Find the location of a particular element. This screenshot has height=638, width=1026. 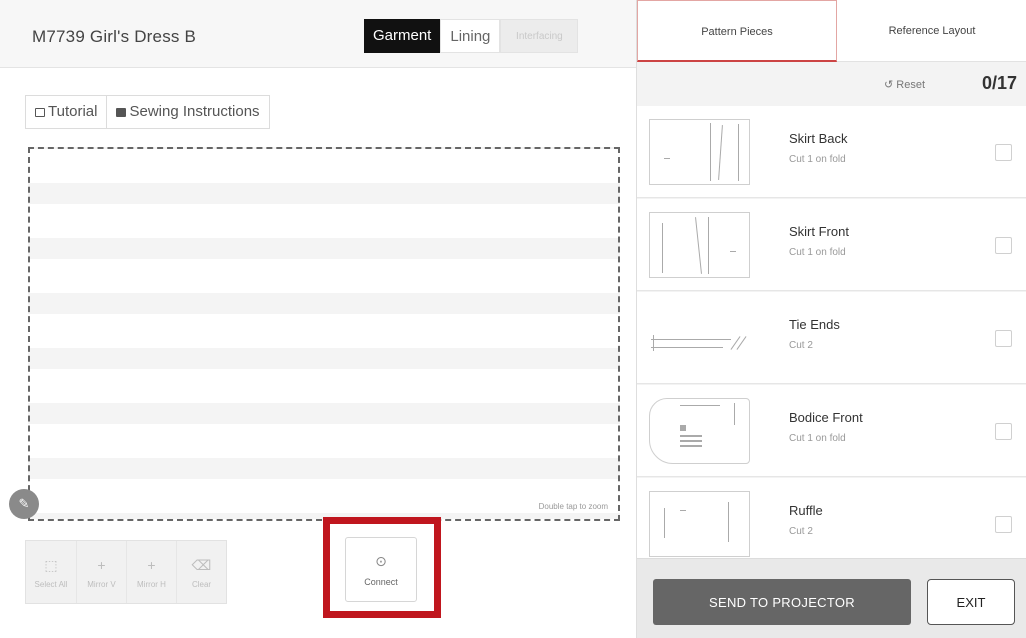

piece-name: Tie Ends is located at coordinates (814, 324).